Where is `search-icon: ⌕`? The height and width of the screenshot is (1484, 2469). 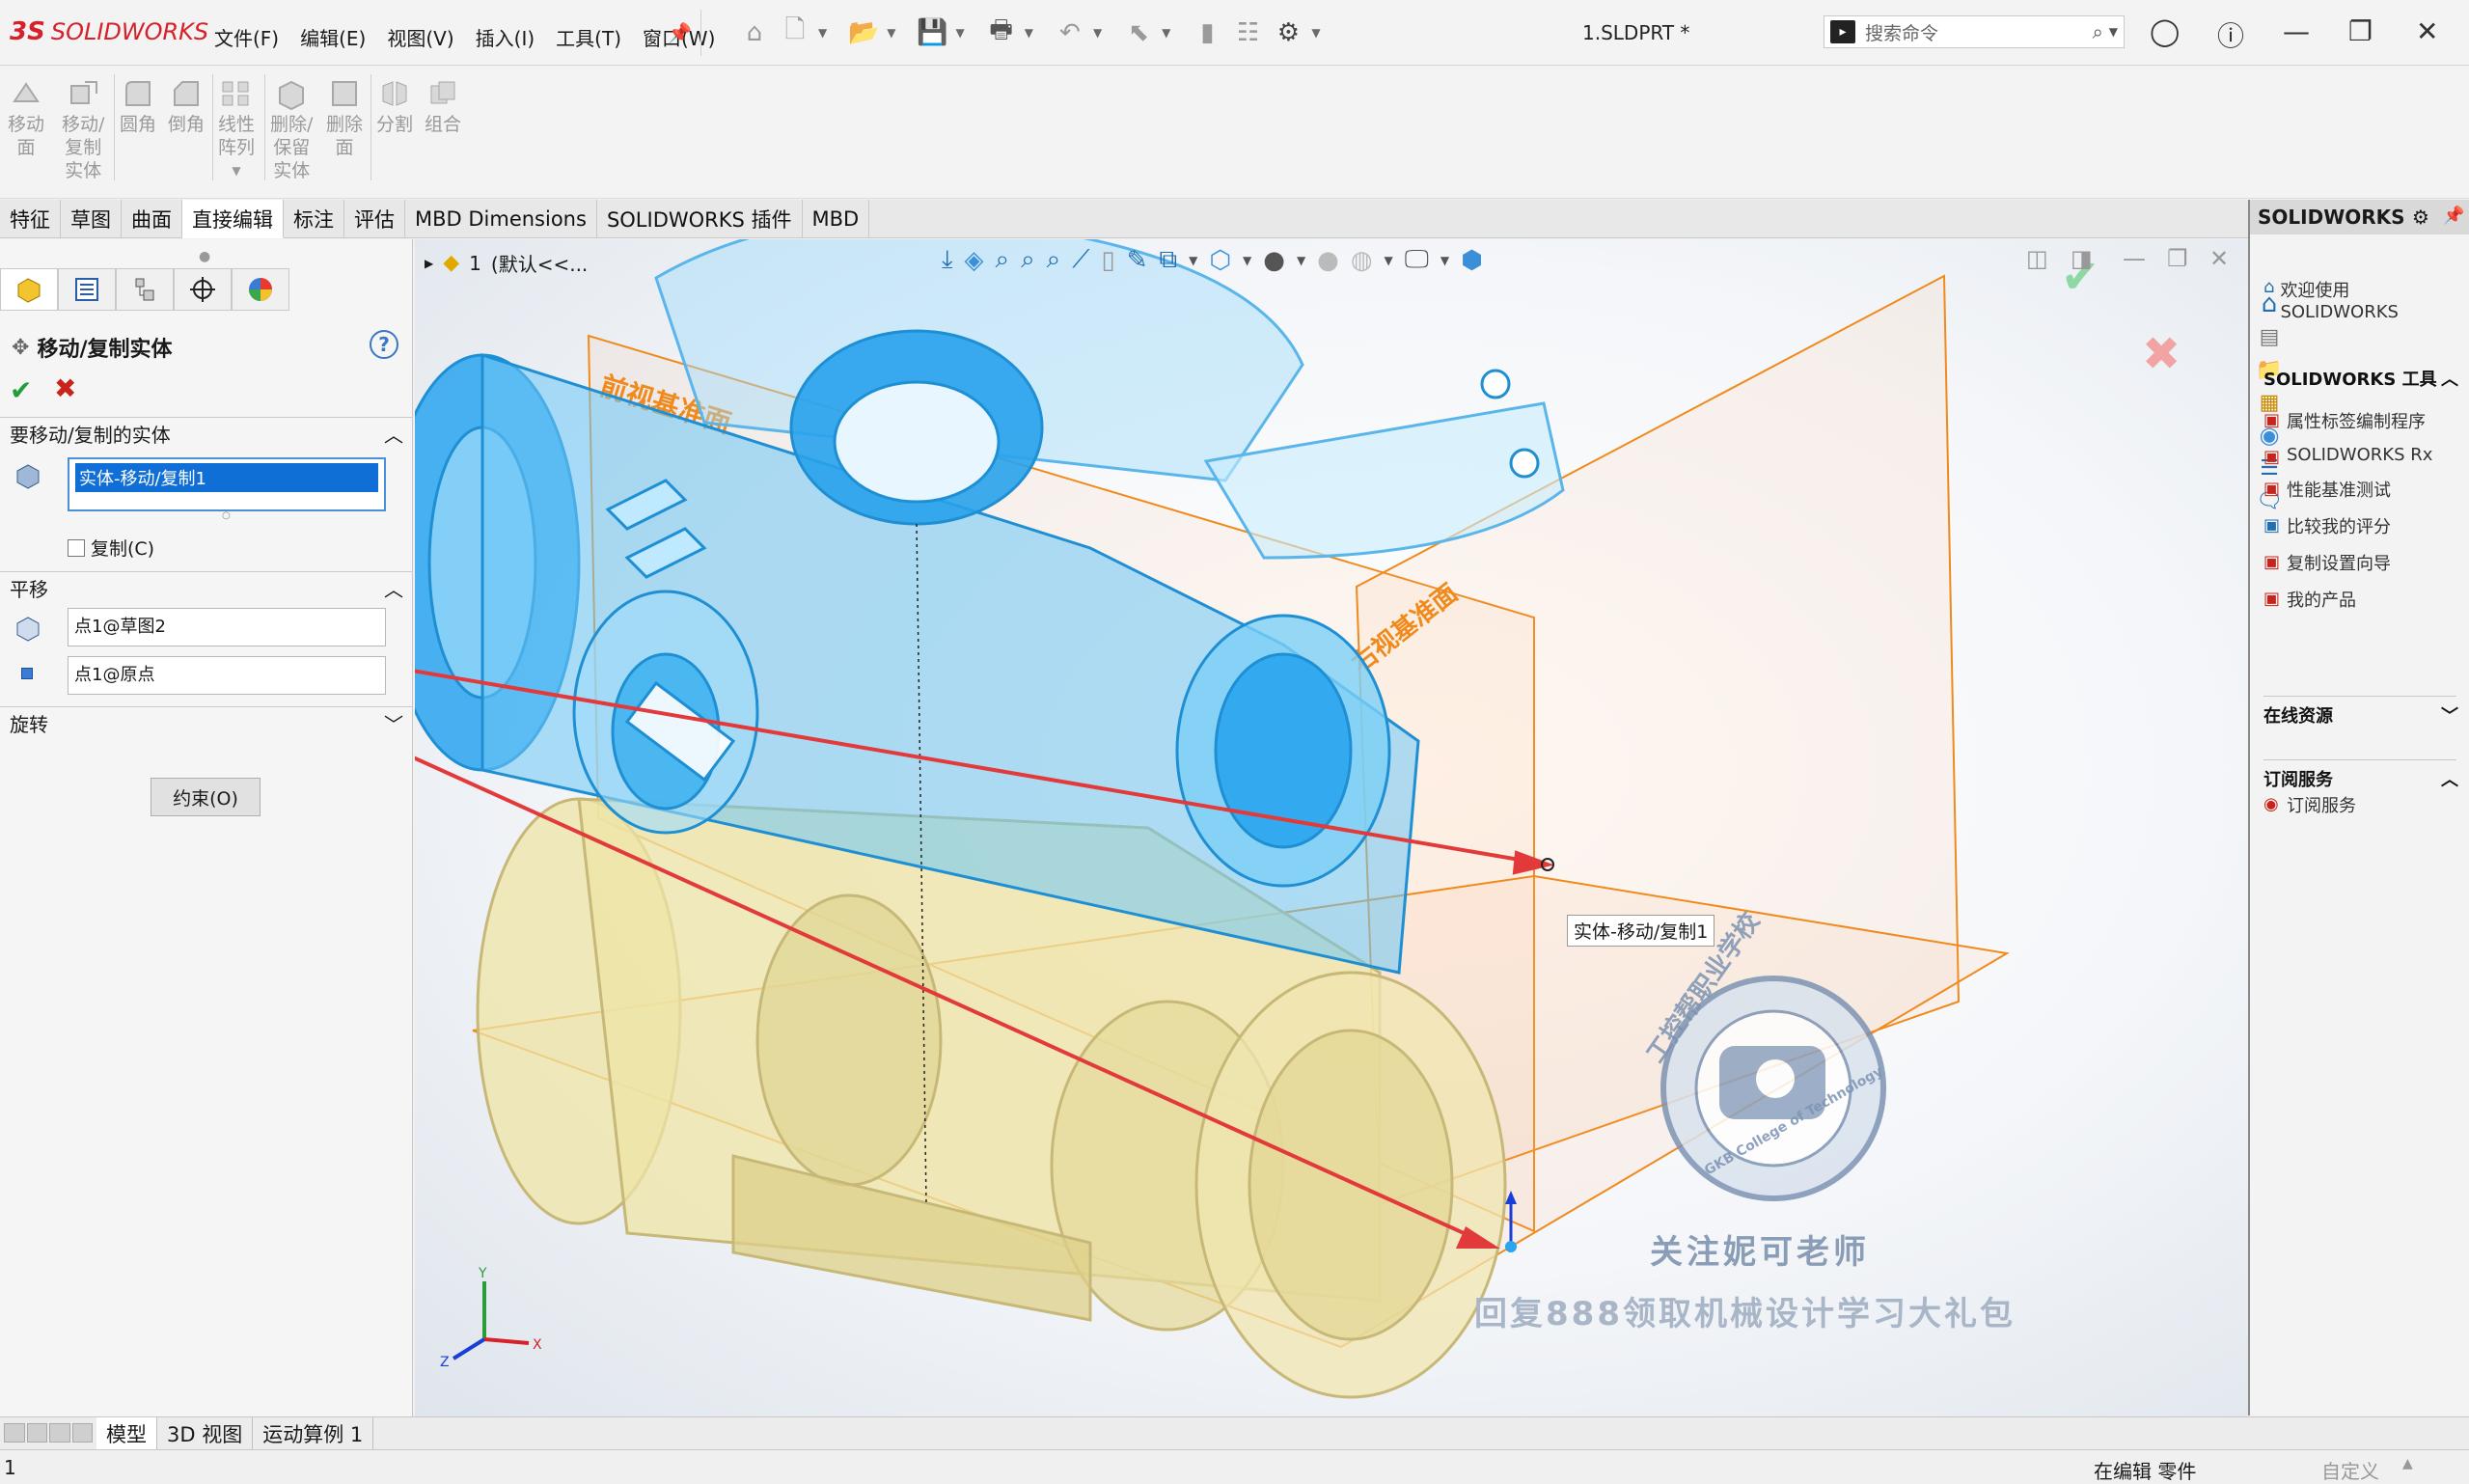
search-icon: ⌕ is located at coordinates (2098, 31).